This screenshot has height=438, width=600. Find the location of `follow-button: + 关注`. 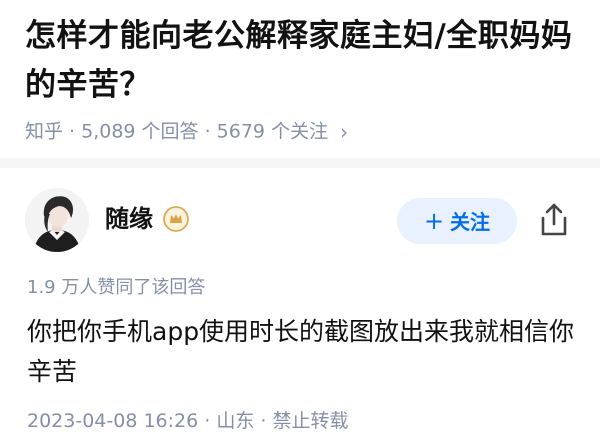

follow-button: + 关注 is located at coordinates (457, 221).